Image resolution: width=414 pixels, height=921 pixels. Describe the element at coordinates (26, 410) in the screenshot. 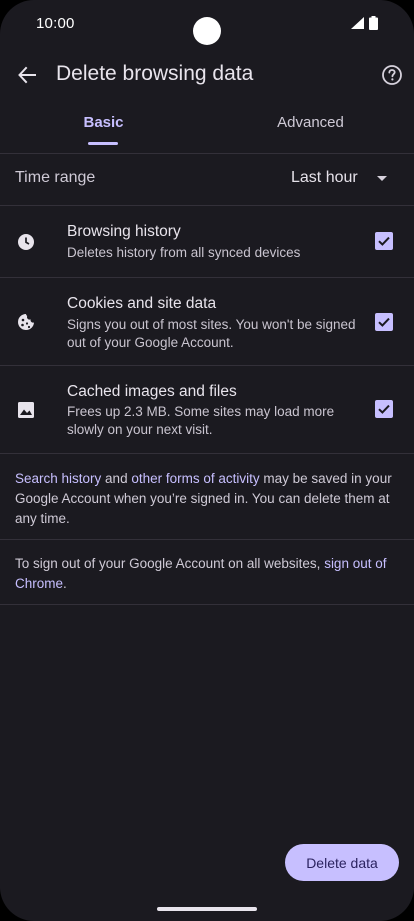

I see `image-icon` at that location.